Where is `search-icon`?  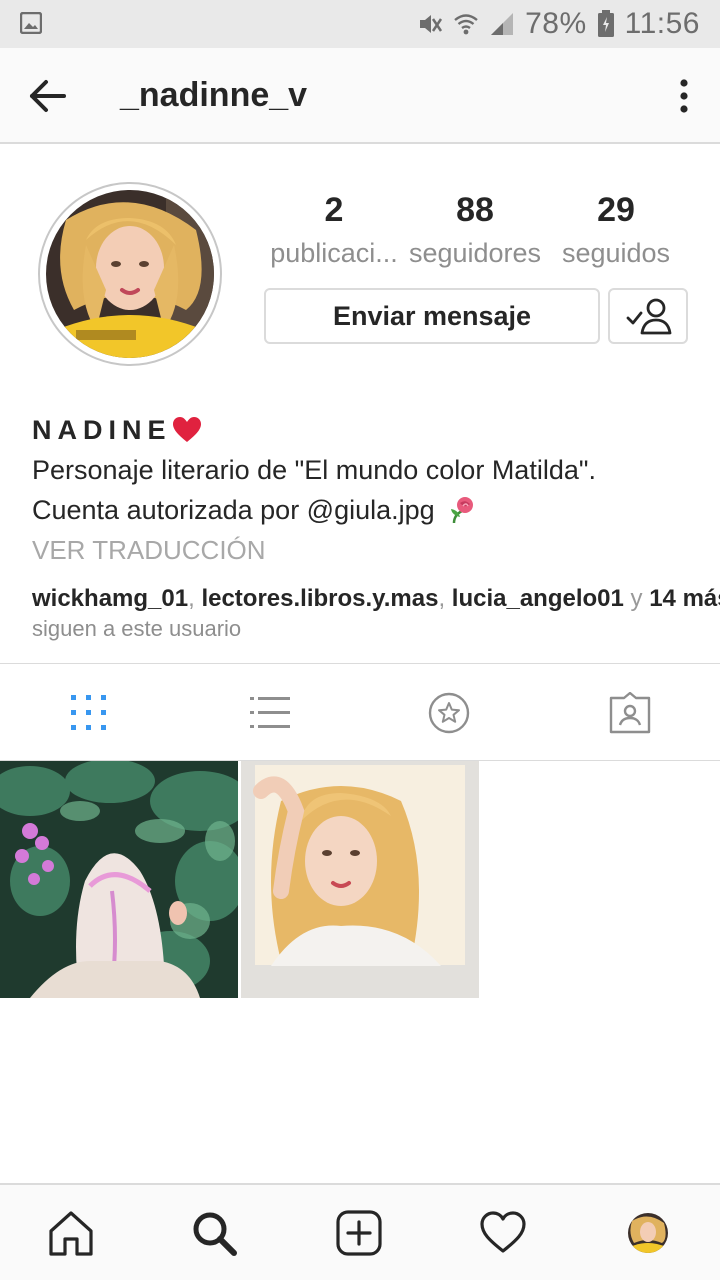 search-icon is located at coordinates (214, 1233).